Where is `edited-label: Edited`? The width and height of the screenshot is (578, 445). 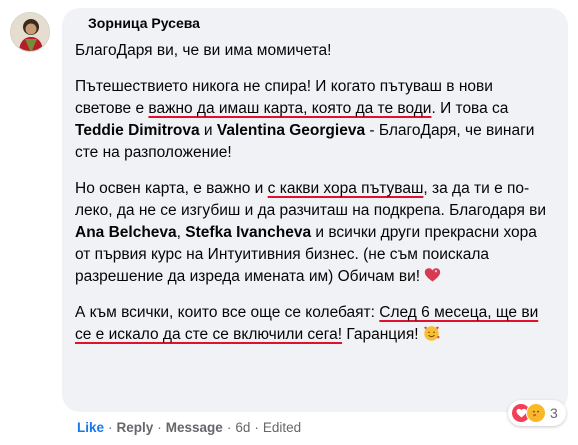 edited-label: Edited is located at coordinates (282, 427).